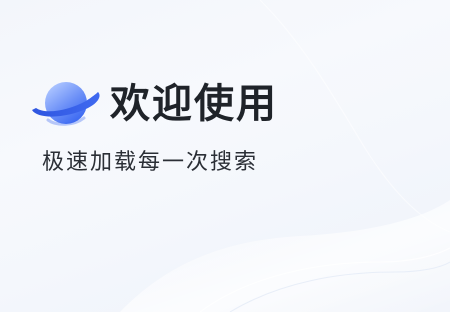  Describe the element at coordinates (150, 162) in the screenshot. I see `welcome-subtitle: 极速加载每一次搜索` at that location.